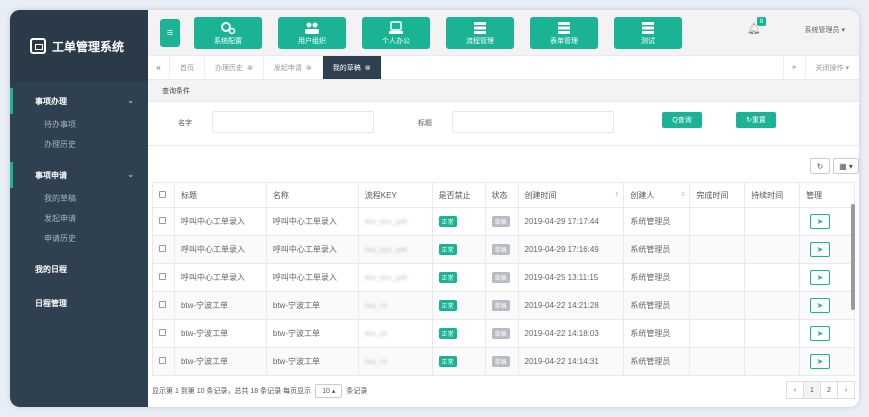 Image resolution: width=869 pixels, height=417 pixels. I want to click on cell-creator: 系统管理员, so click(657, 249).